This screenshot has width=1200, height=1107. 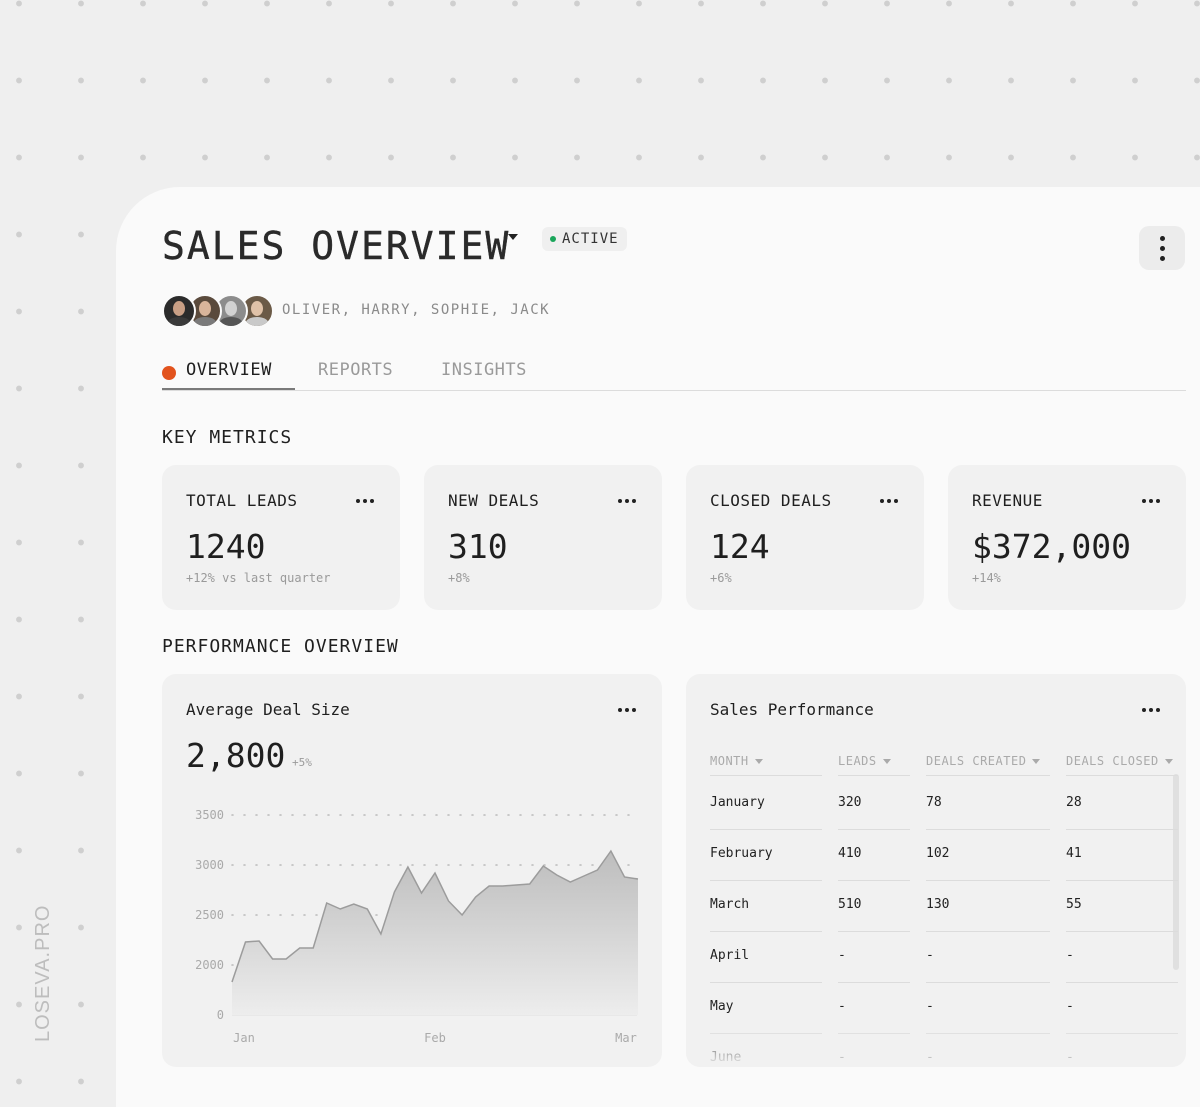 I want to click on status-label: ACTIVE, so click(x=590, y=239).